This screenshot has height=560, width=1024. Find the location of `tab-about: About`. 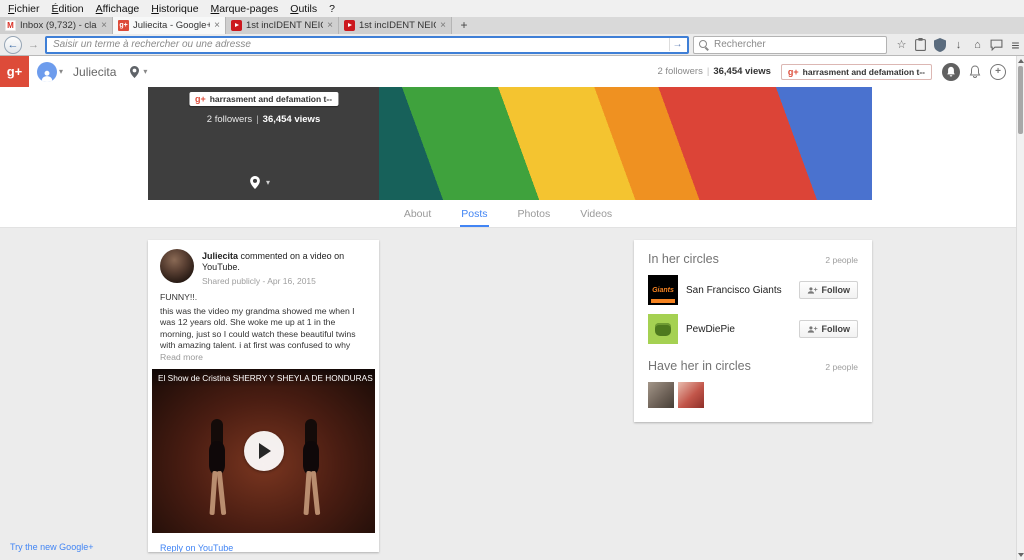

tab-about: About is located at coordinates (417, 214).